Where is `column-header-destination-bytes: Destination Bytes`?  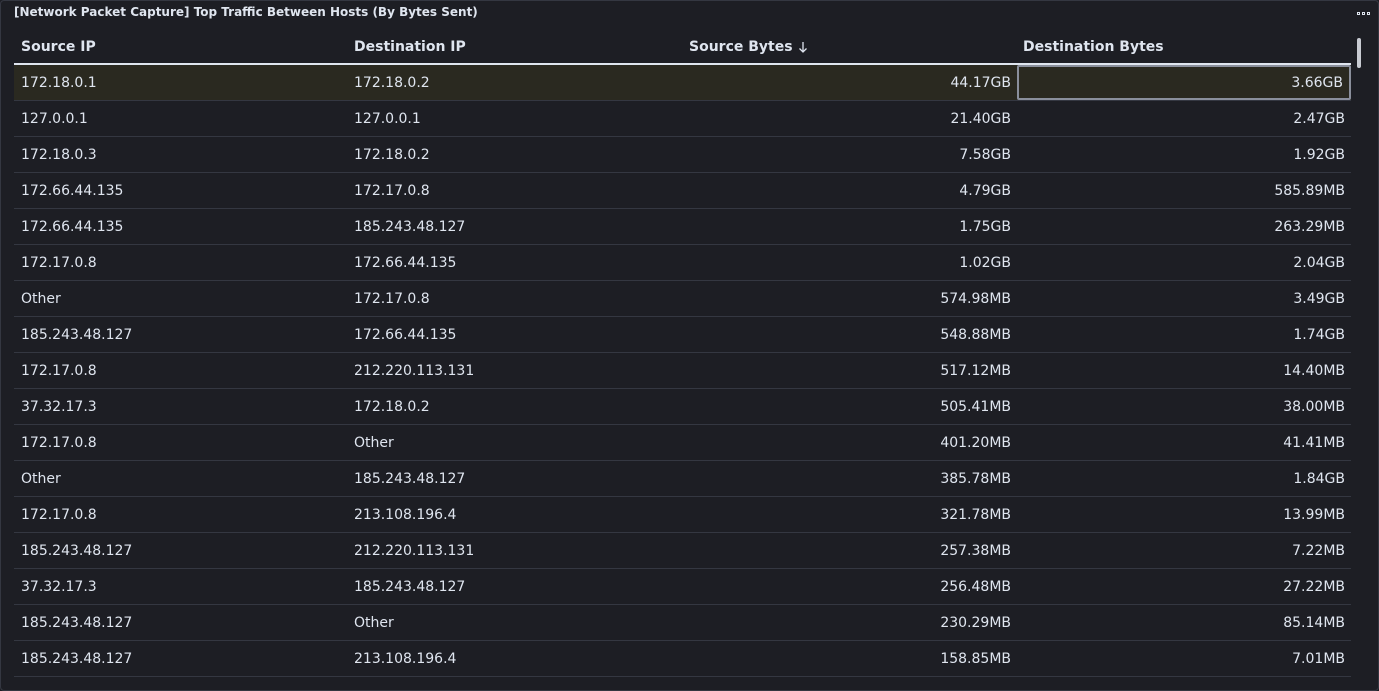
column-header-destination-bytes: Destination Bytes is located at coordinates (1184, 47).